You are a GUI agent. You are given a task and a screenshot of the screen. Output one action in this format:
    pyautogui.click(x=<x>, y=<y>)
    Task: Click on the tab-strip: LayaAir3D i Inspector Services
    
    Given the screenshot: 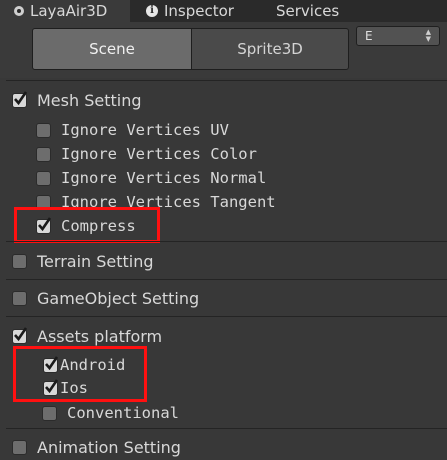 What is the action you would take?
    pyautogui.click(x=223, y=11)
    